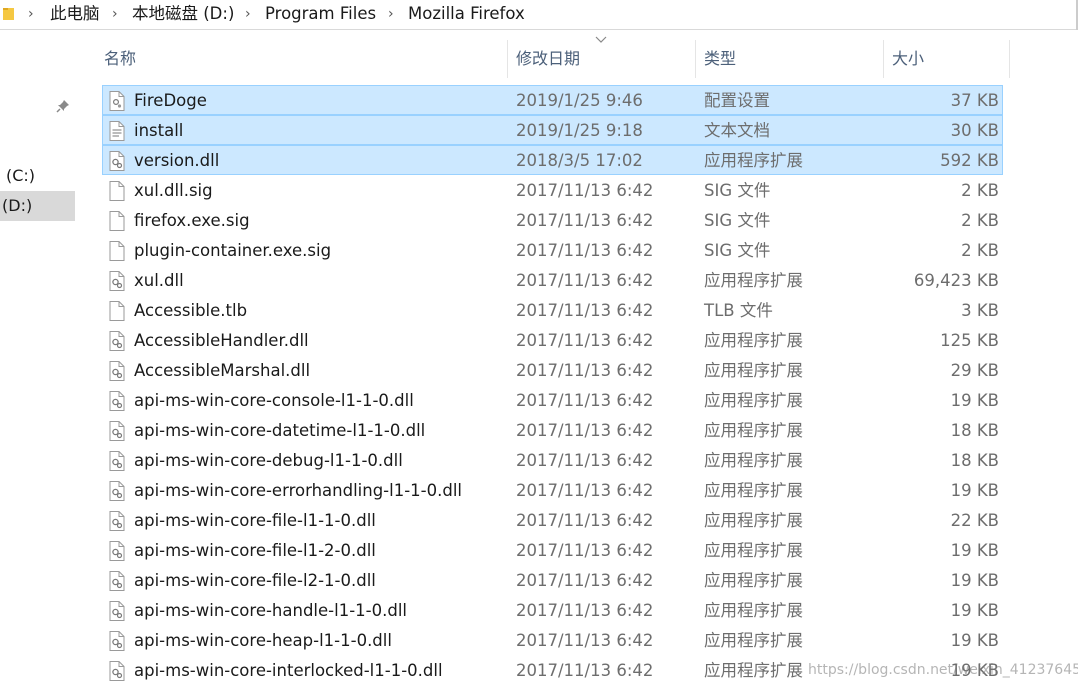 This screenshot has height=690, width=1078. What do you see at coordinates (173, 190) in the screenshot?
I see `file-name: xul.dll.sig` at bounding box center [173, 190].